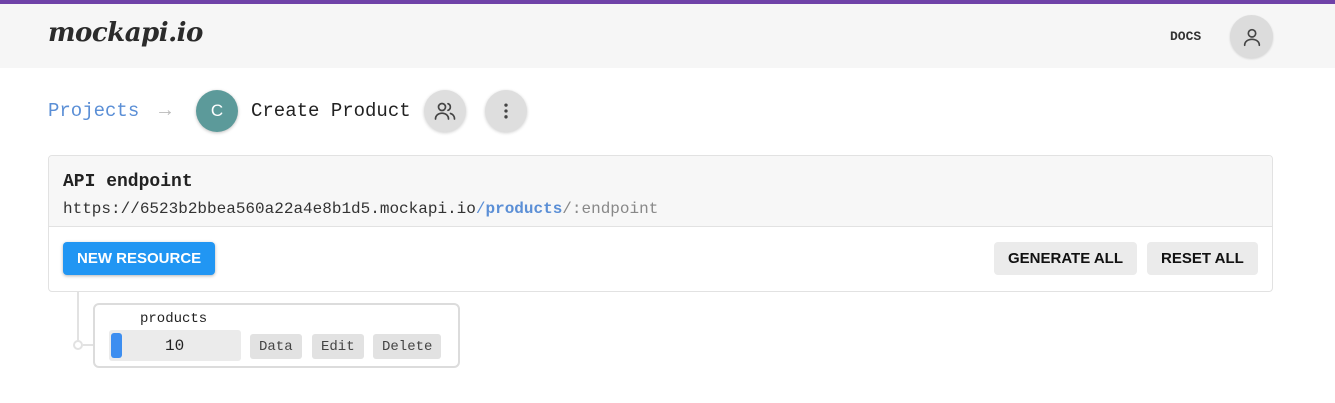  I want to click on project-title: Create Product, so click(331, 111).